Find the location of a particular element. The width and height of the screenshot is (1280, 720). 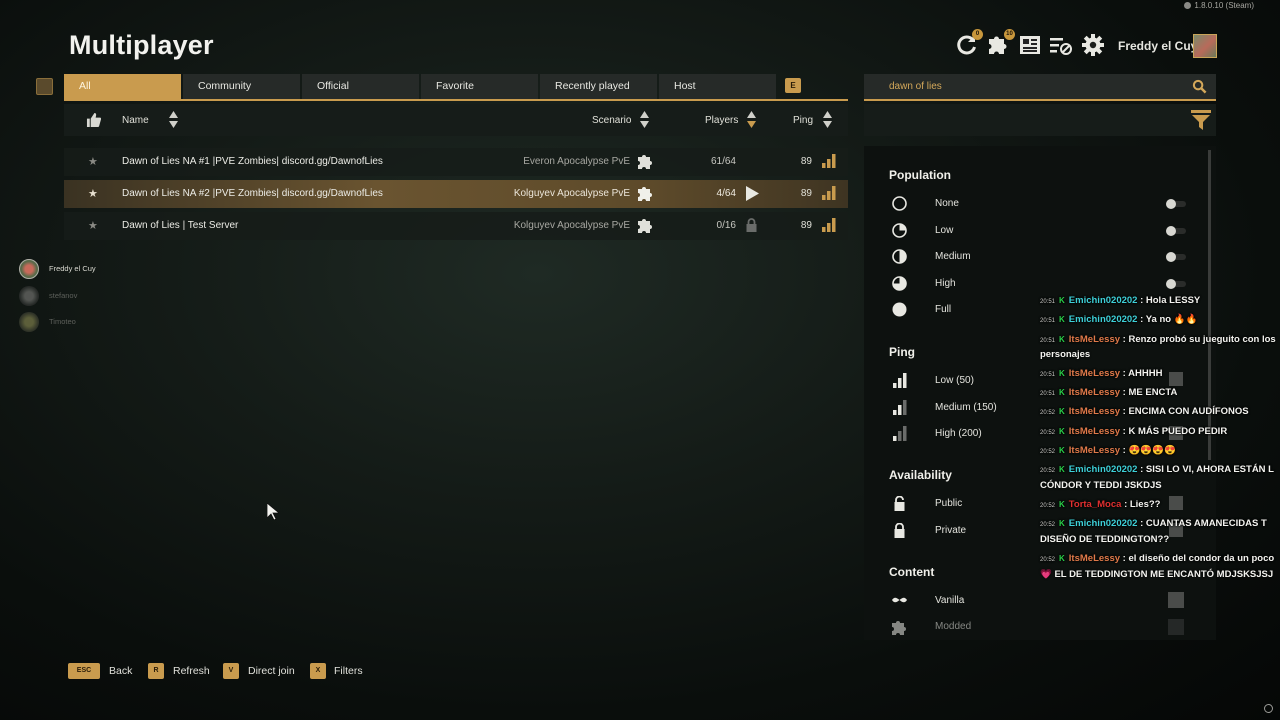

chat-message-cont: DISEÑO DE TEDDINGTON?? is located at coordinates (1105, 539).